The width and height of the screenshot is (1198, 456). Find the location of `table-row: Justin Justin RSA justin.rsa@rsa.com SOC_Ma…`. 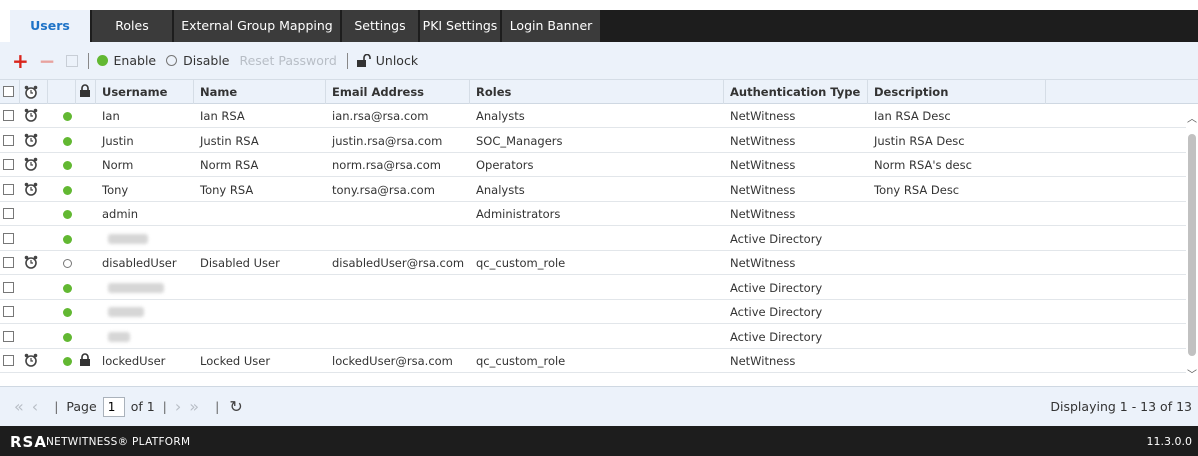

table-row: Justin Justin RSA justin.rsa@rsa.com SOC_Ma… is located at coordinates (593, 141).